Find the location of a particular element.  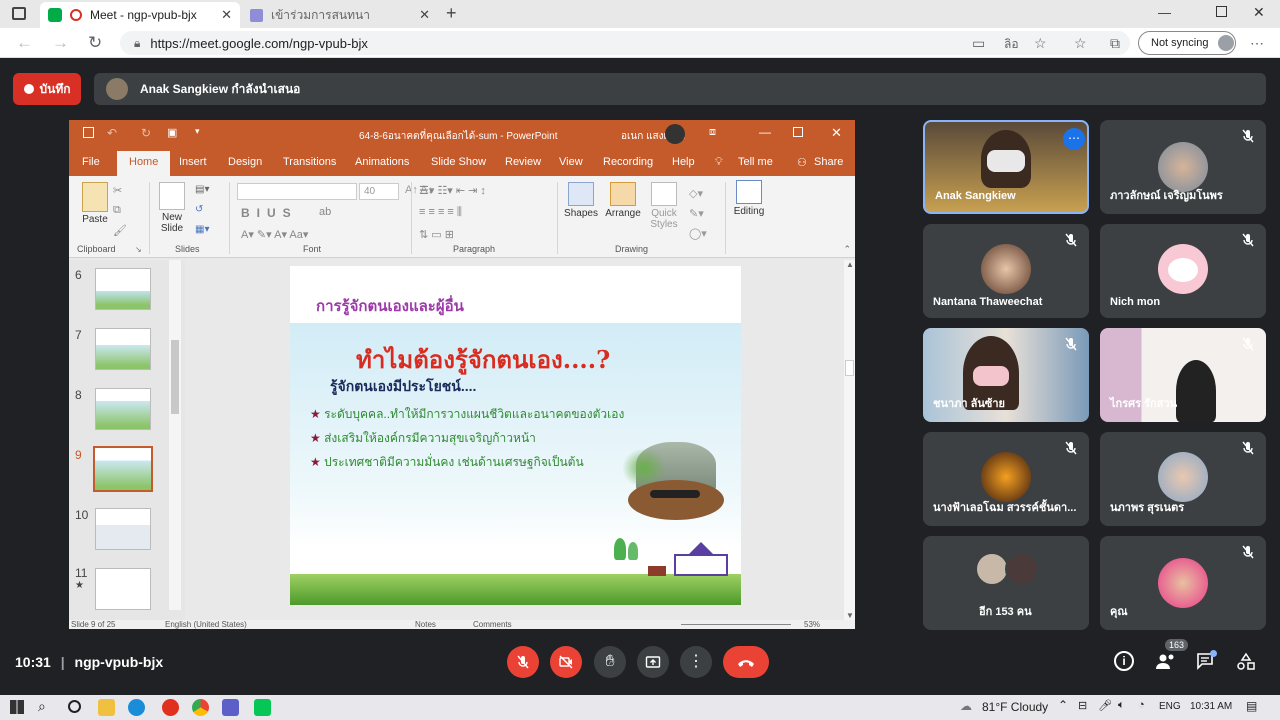

share-button: Share is located at coordinates (828, 162).